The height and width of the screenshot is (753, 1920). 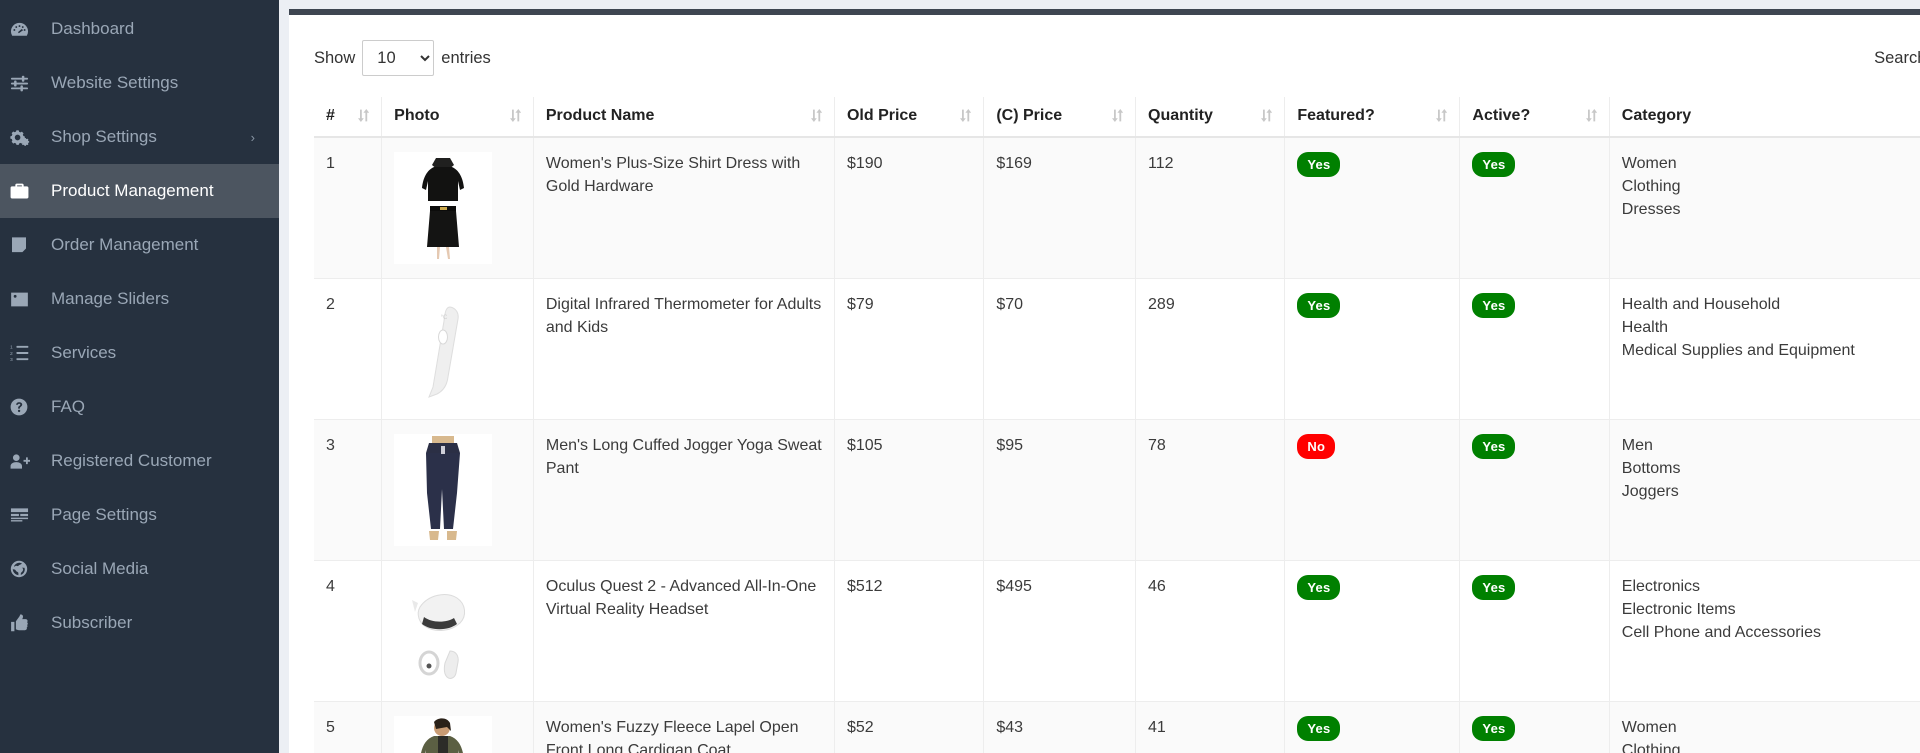 What do you see at coordinates (132, 190) in the screenshot?
I see `sidebar-item-label: Product Management` at bounding box center [132, 190].